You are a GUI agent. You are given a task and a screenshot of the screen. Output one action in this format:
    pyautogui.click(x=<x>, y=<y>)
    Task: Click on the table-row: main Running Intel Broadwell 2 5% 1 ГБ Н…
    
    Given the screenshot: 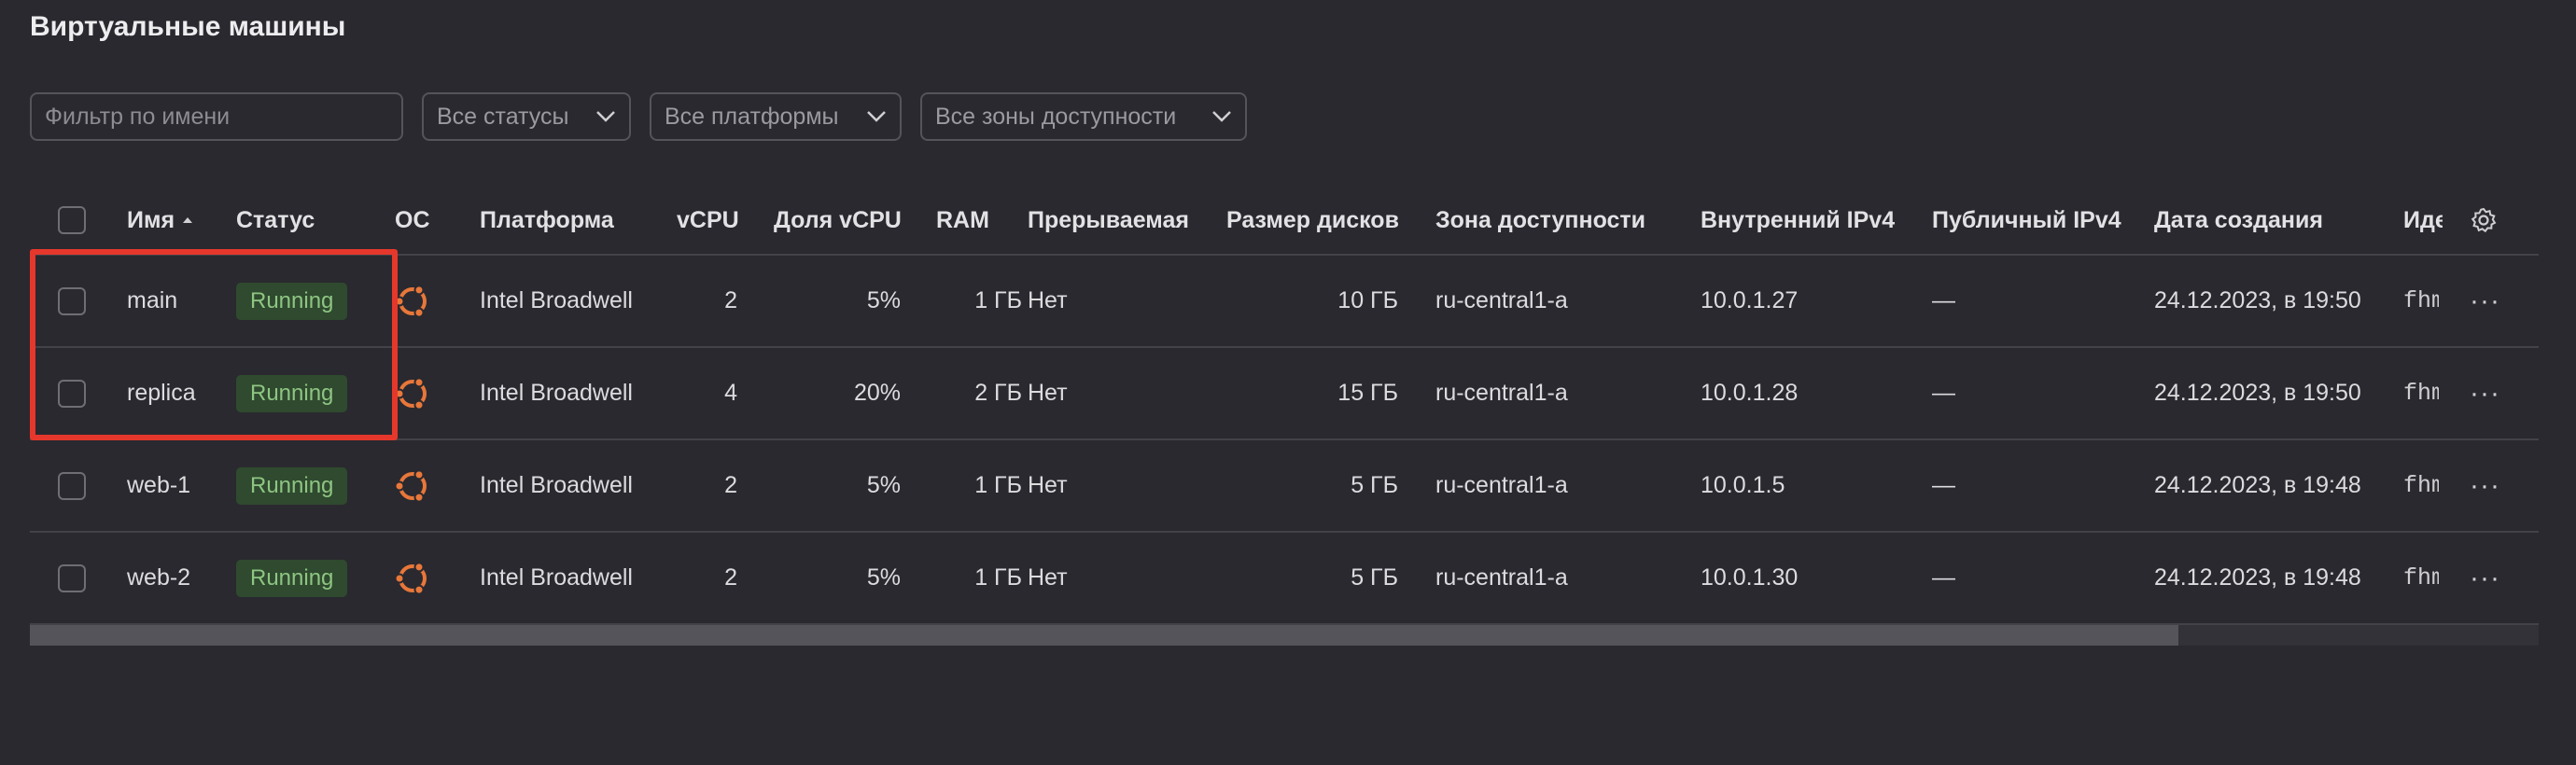 What is the action you would take?
    pyautogui.click(x=1284, y=302)
    